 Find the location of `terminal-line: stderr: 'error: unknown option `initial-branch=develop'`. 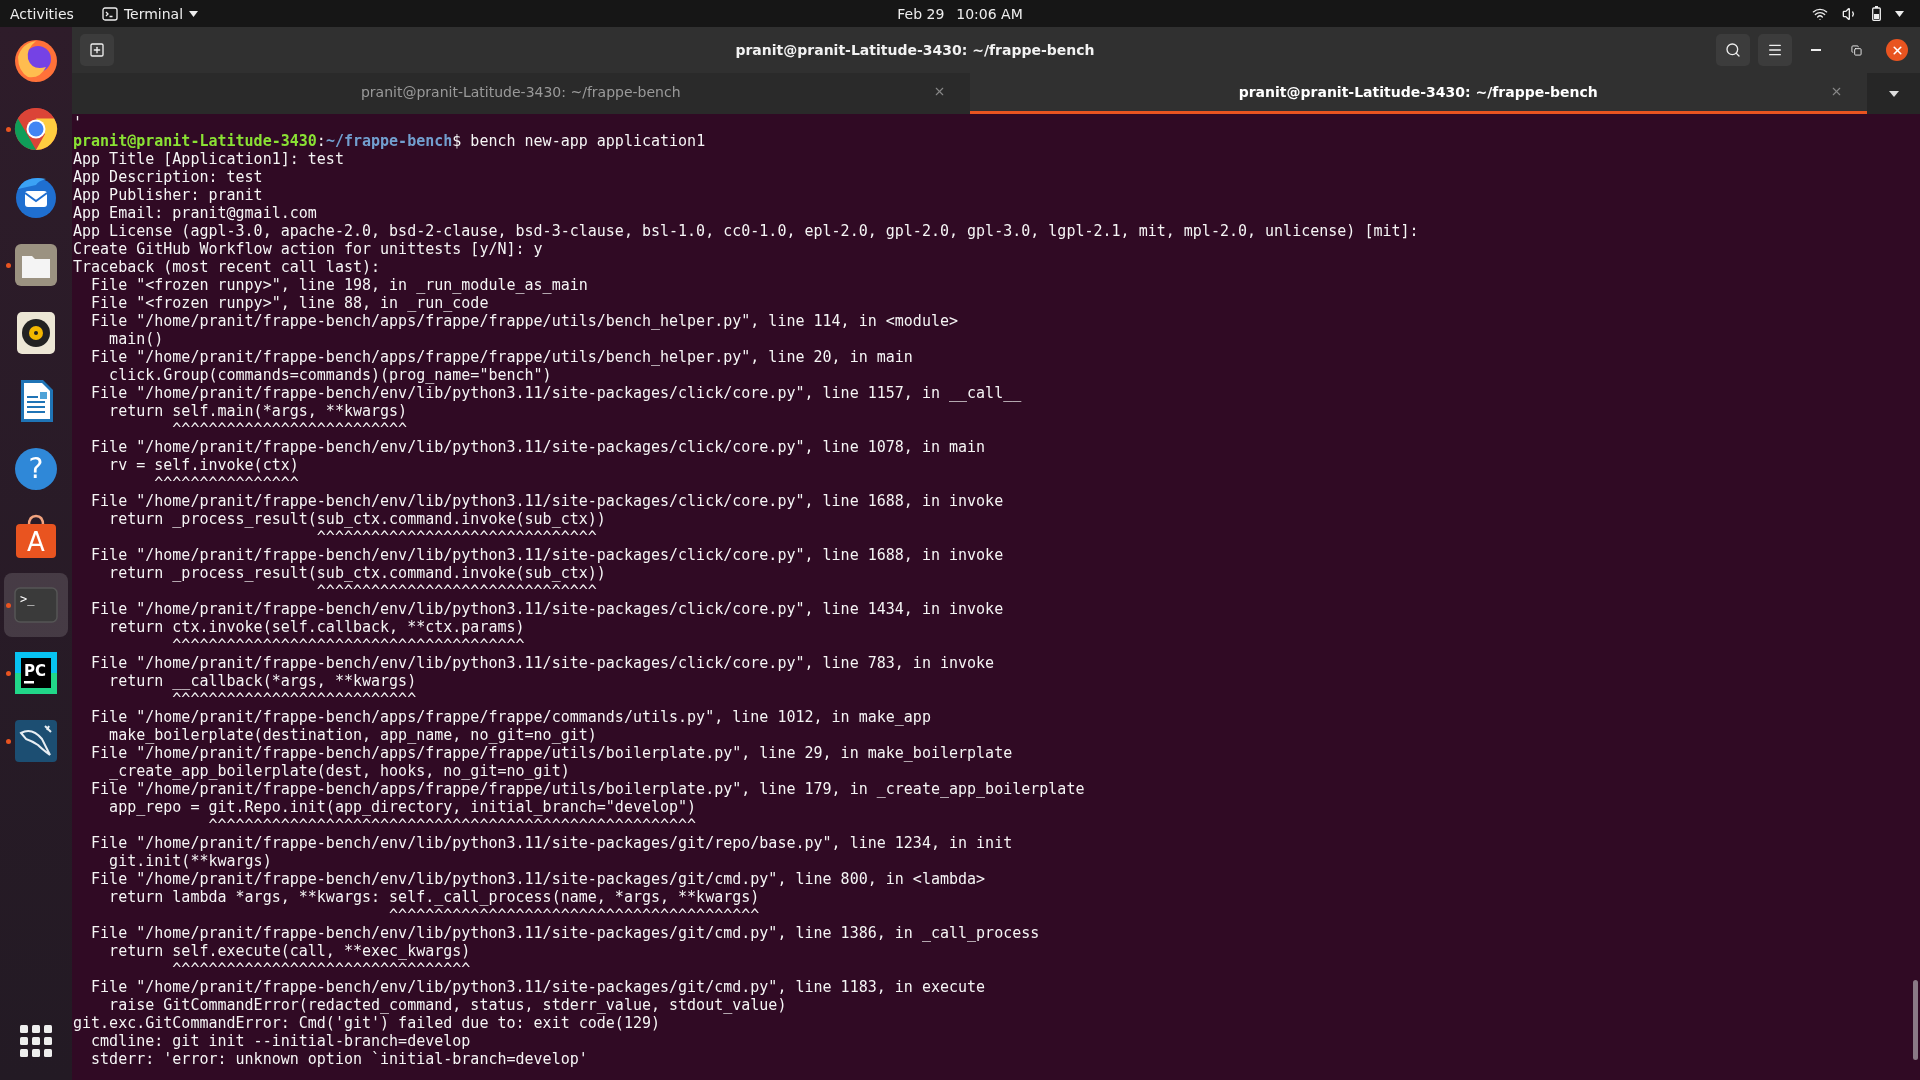

terminal-line: stderr: 'error: unknown option `initial-branch=develop' is located at coordinates (339, 1059).